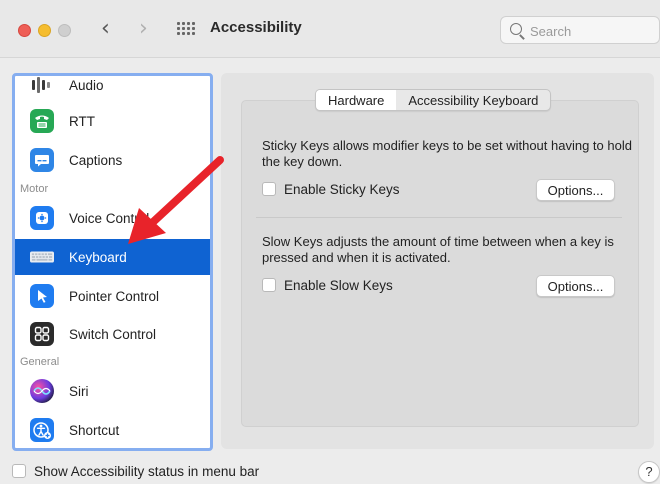 The image size is (660, 484). Describe the element at coordinates (42, 430) in the screenshot. I see `shortcut-icon` at that location.